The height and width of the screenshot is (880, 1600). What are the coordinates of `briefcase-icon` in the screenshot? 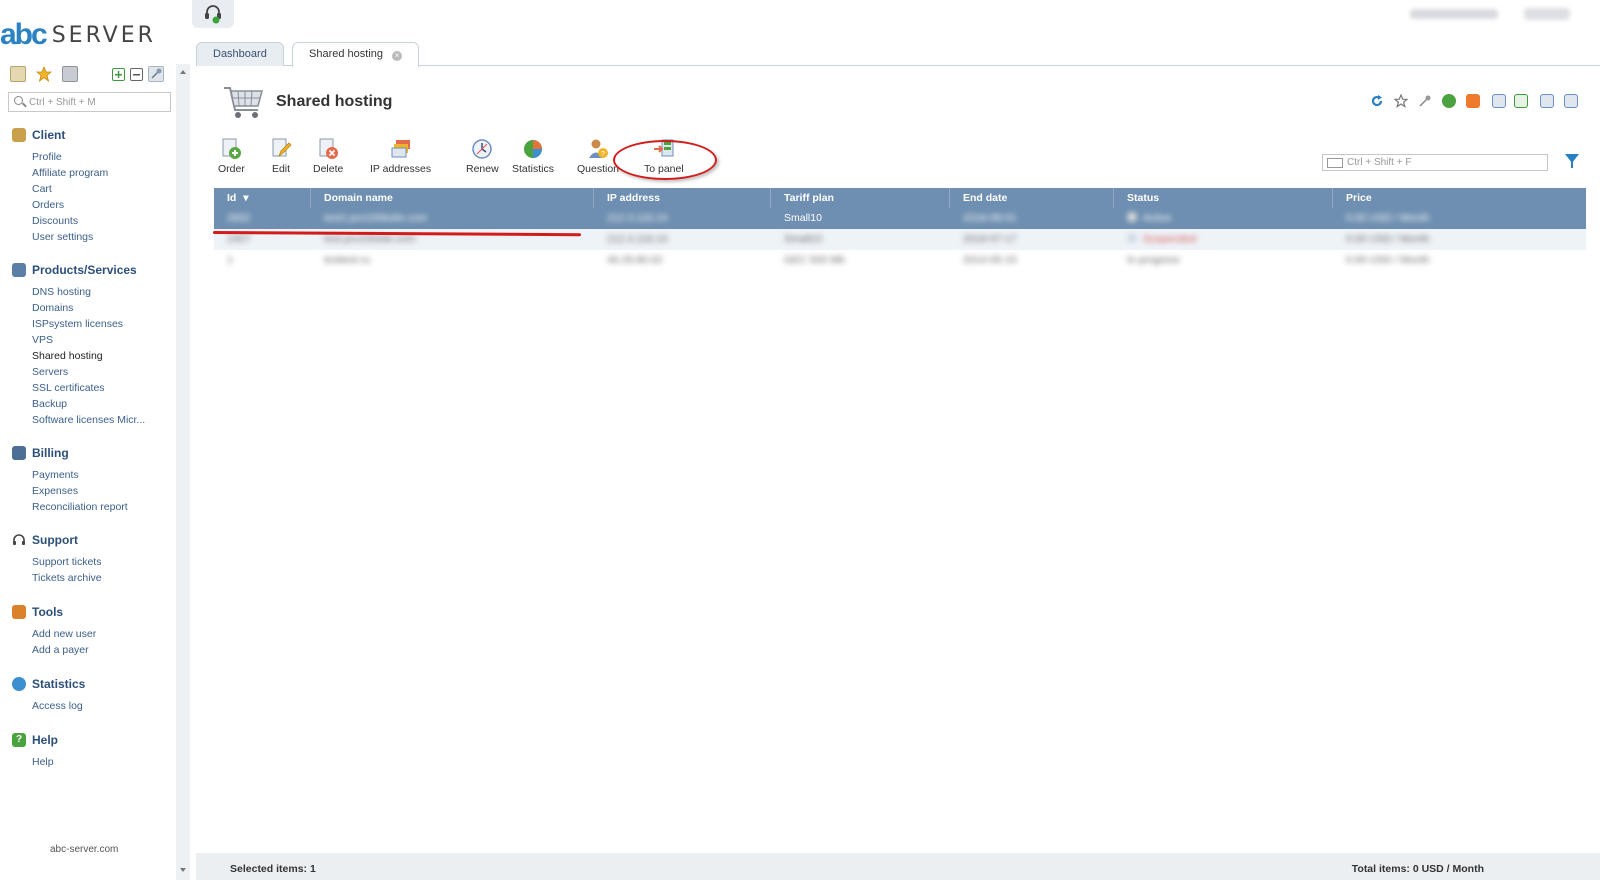 It's located at (70, 74).